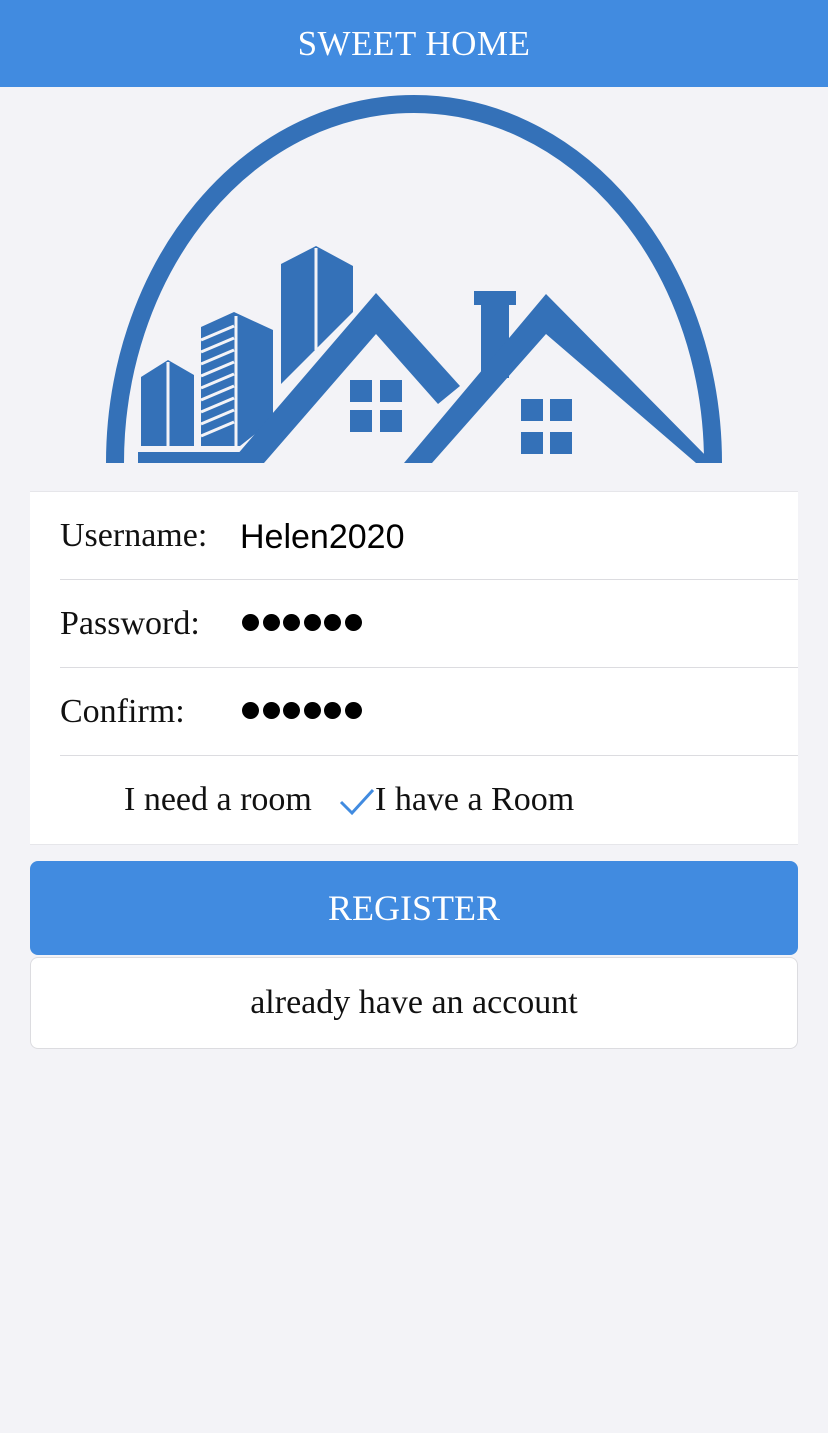 Image resolution: width=828 pixels, height=1433 pixels. Describe the element at coordinates (122, 711) in the screenshot. I see `confirm-label: Confirm:` at that location.